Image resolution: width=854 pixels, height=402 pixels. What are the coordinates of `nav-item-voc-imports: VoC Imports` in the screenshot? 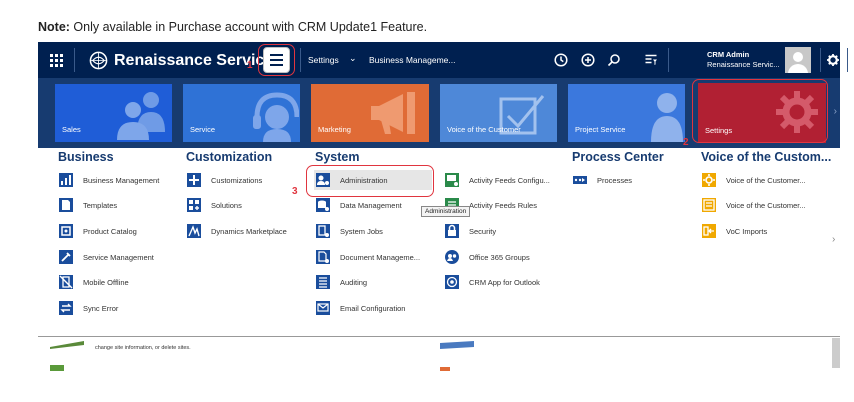 It's located at (734, 231).